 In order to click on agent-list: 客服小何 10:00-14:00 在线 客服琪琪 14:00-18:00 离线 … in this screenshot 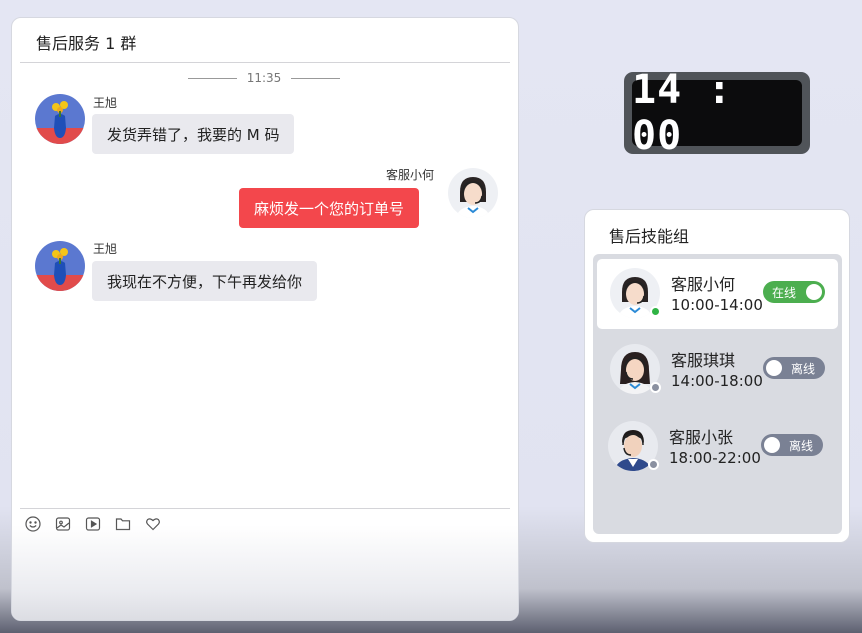, I will do `click(717, 394)`.